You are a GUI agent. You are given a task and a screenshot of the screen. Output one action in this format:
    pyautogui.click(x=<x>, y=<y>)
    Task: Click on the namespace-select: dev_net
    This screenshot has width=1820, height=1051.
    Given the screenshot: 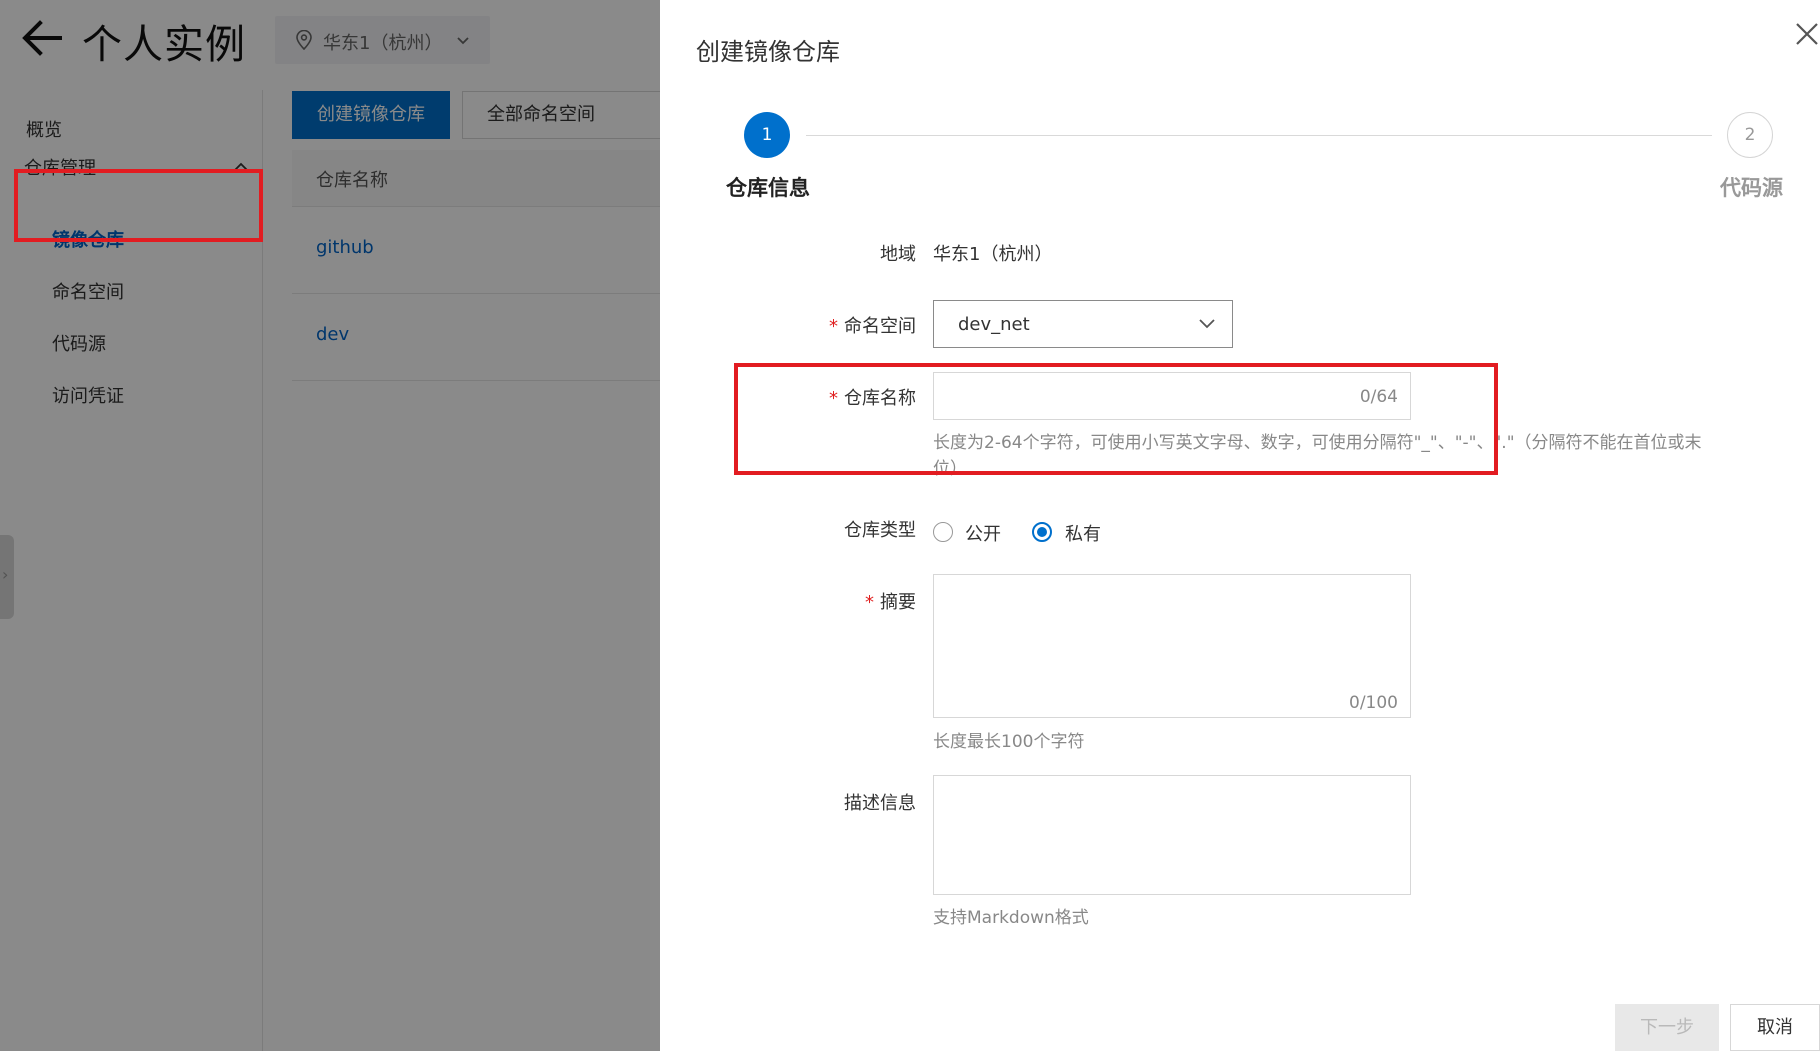 What is the action you would take?
    pyautogui.click(x=1083, y=324)
    